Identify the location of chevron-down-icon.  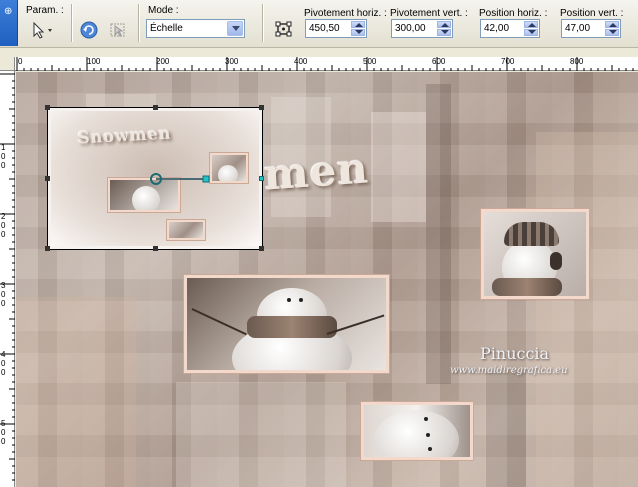
(236, 28).